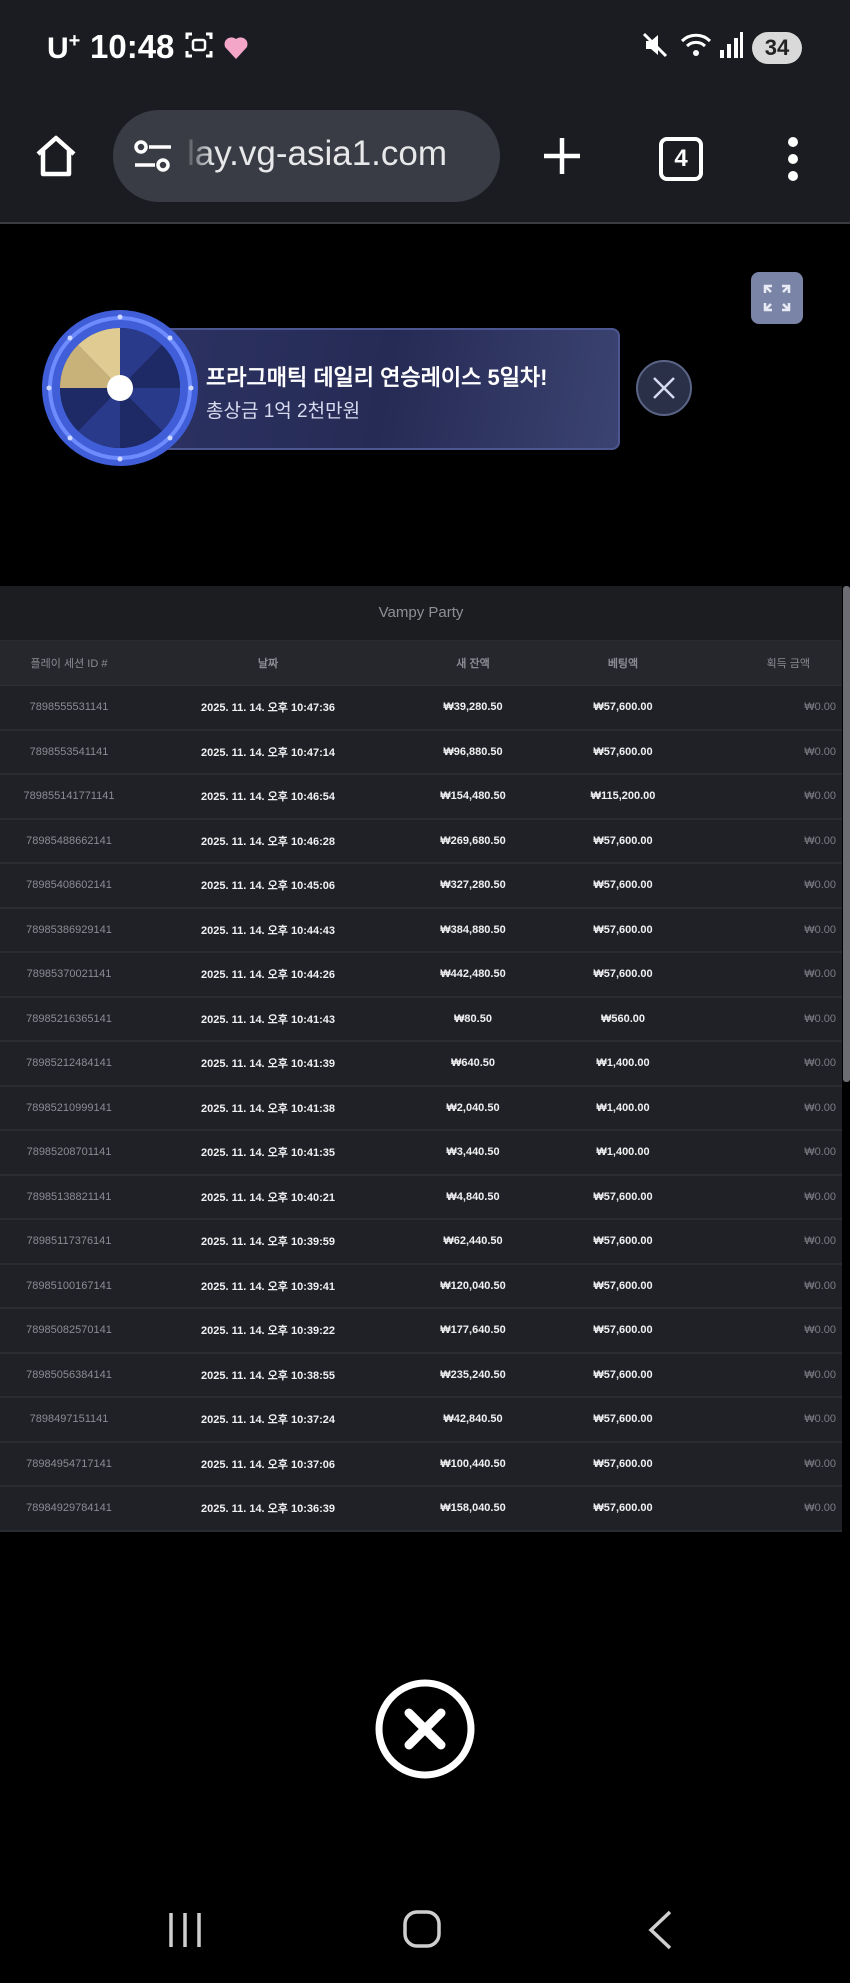 The width and height of the screenshot is (850, 1983). I want to click on cell-session-id: 7898555531141, so click(69, 707).